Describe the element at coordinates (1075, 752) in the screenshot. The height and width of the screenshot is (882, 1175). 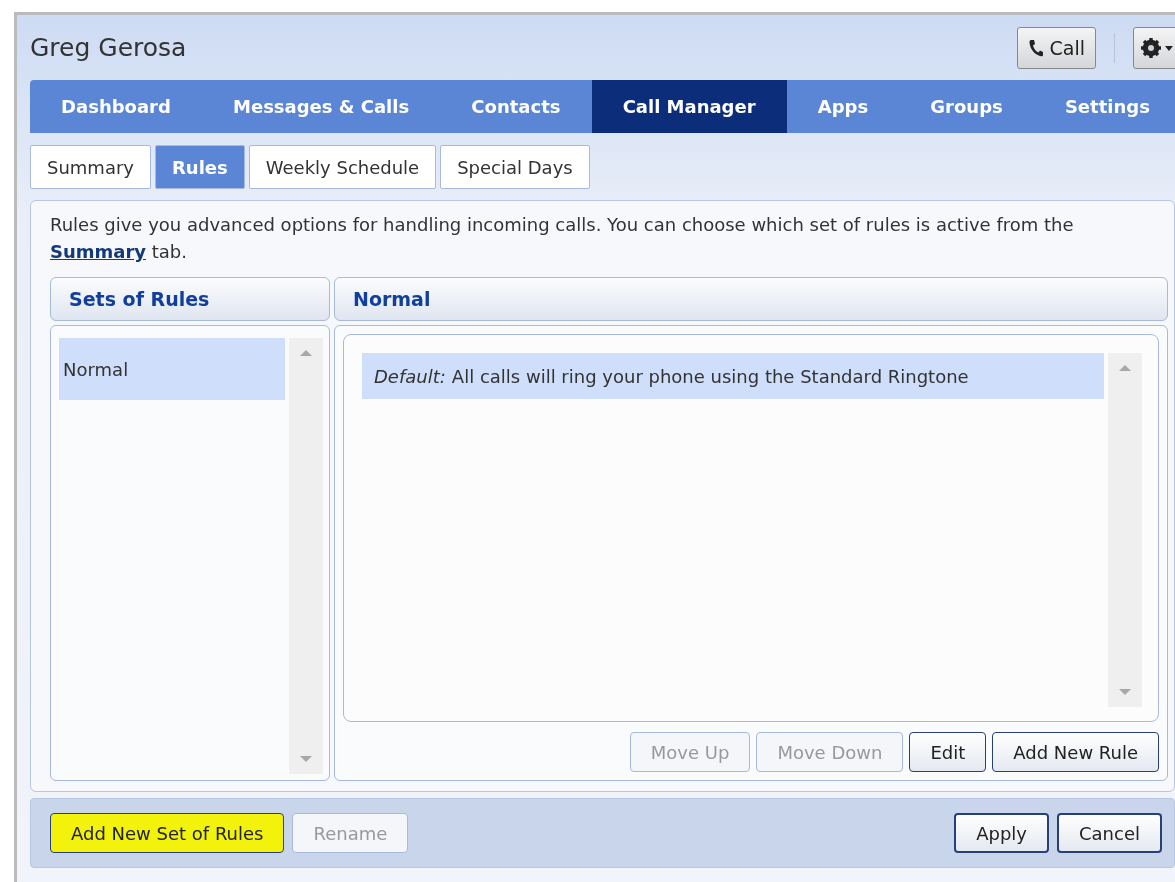
I see `rule-action-button: Add New Rule` at that location.